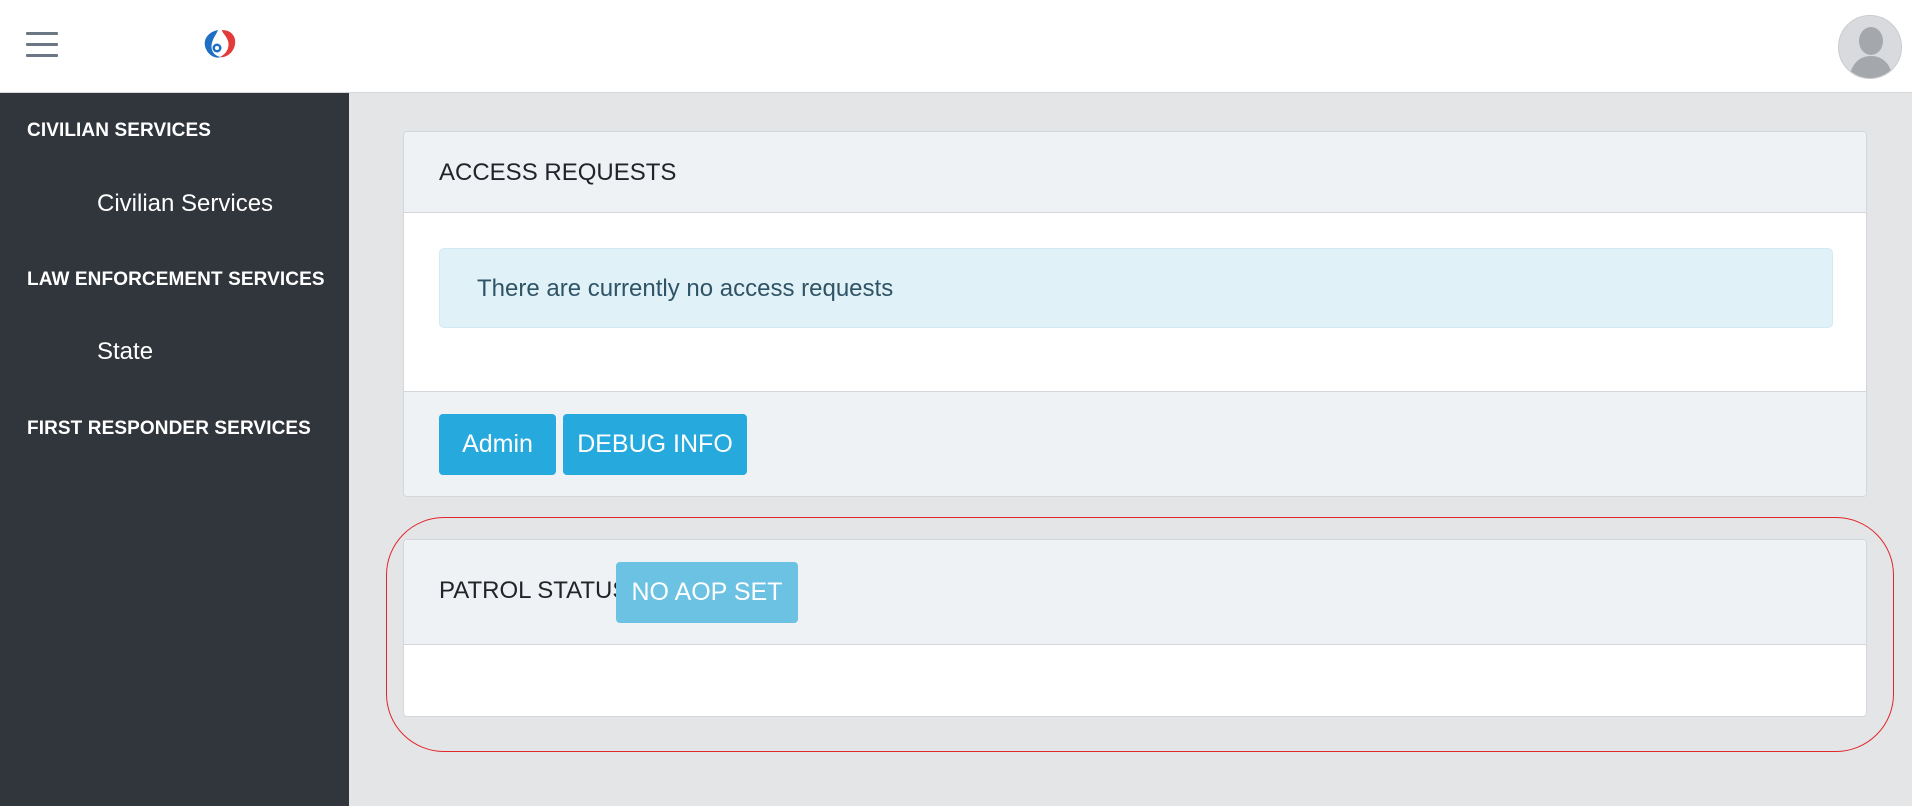 The width and height of the screenshot is (1912, 806). What do you see at coordinates (655, 444) in the screenshot?
I see `debug-info-button: DEBUG INFO` at bounding box center [655, 444].